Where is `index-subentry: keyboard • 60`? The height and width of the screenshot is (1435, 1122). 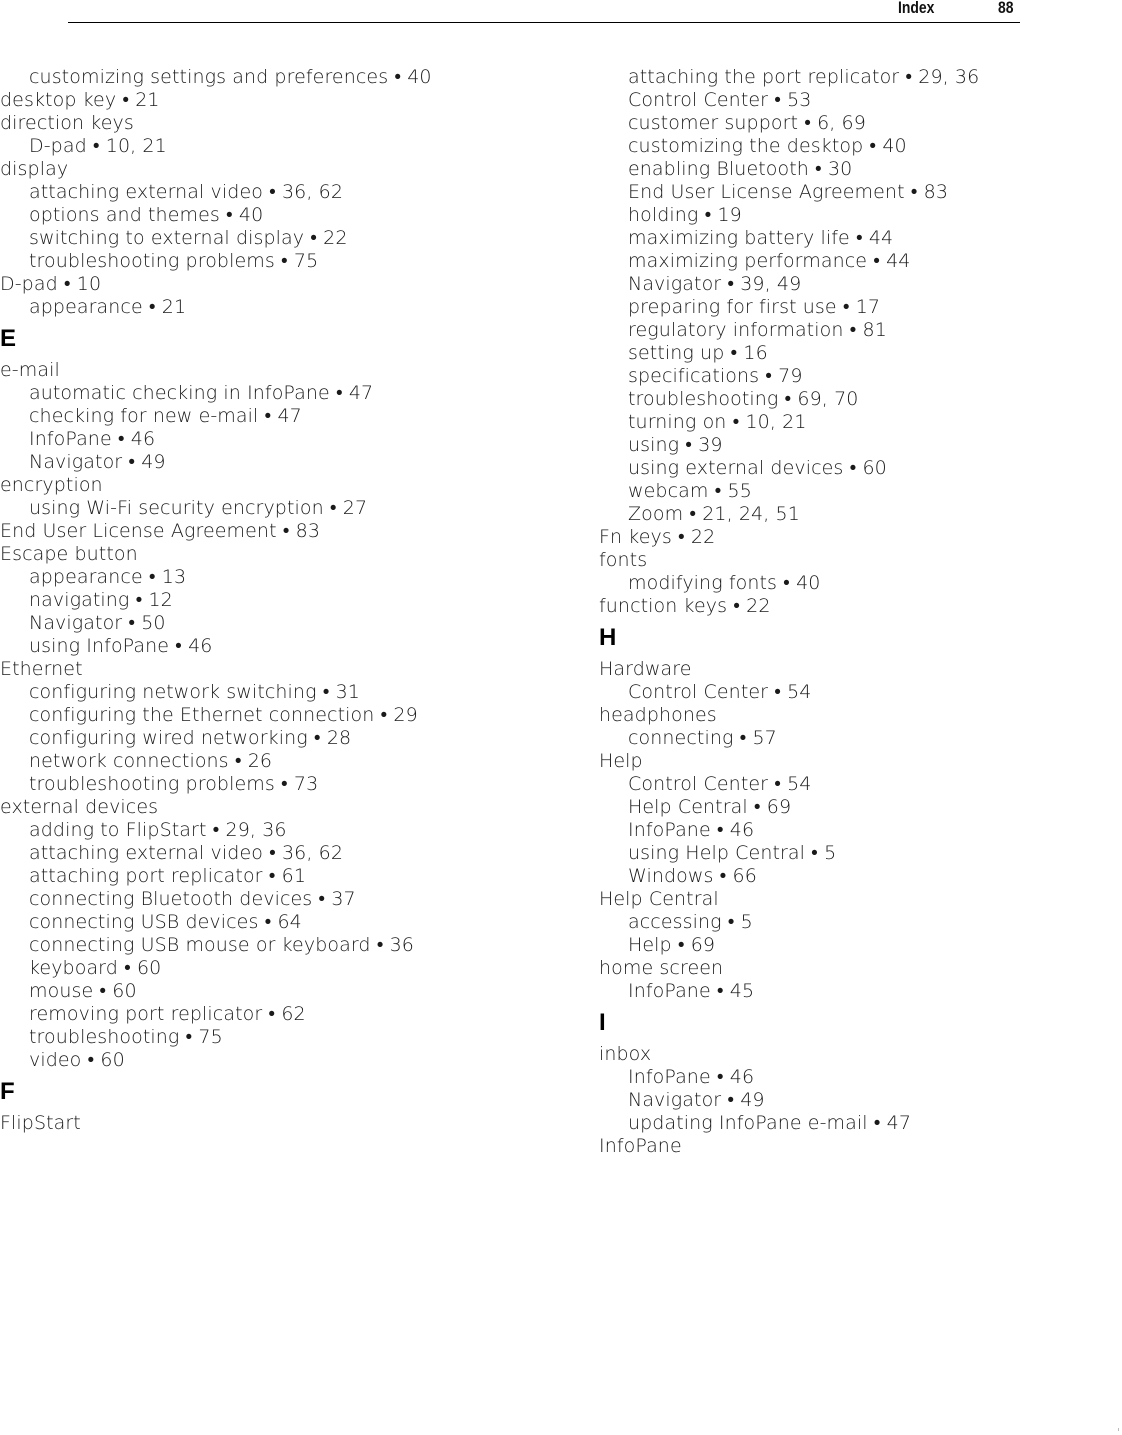
index-subentry: keyboard • 60 is located at coordinates (95, 968).